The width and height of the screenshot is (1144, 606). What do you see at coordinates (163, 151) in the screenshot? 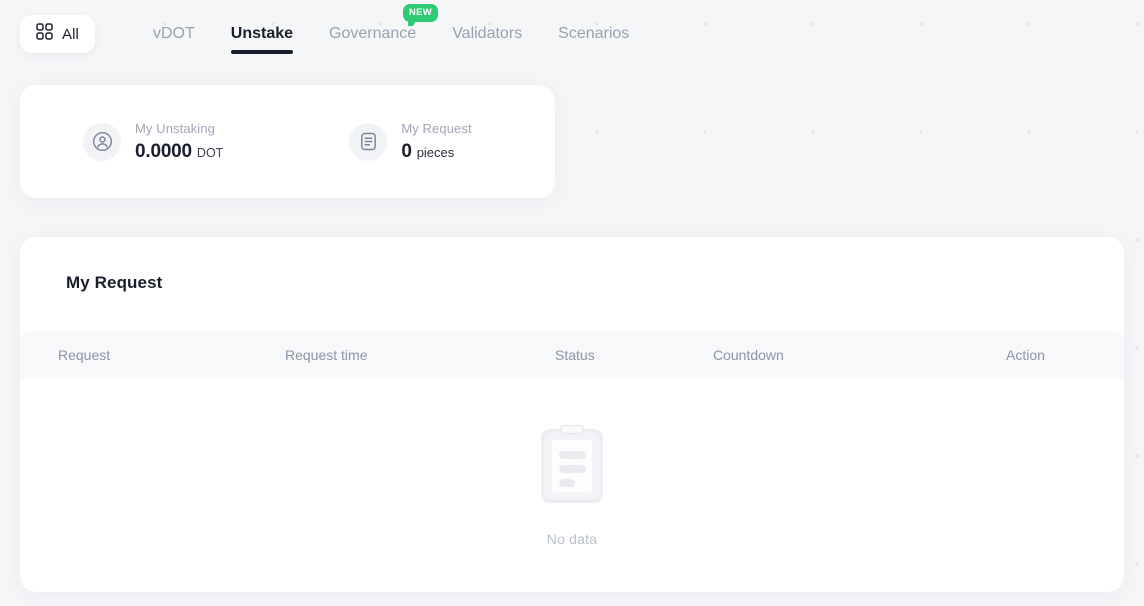
I see `stat-my-unstaking-value: 0.0000` at bounding box center [163, 151].